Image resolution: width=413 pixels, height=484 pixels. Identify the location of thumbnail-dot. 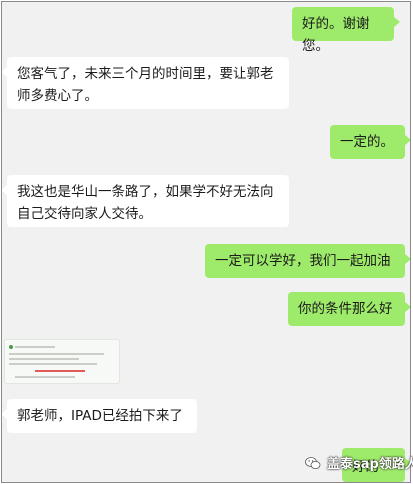
(11, 347).